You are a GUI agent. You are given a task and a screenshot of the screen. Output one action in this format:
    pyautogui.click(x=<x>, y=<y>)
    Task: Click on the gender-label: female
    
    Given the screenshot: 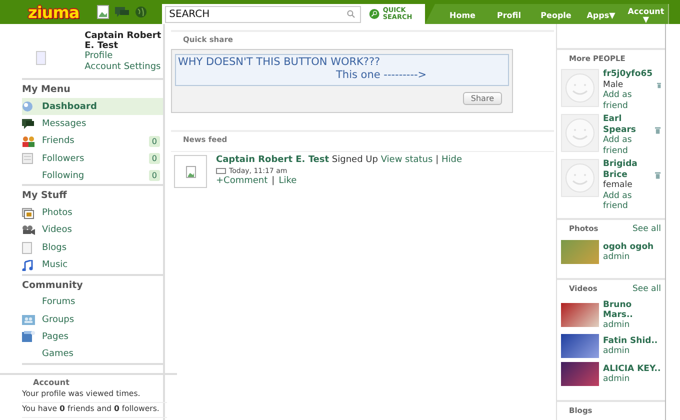 What is the action you would take?
    pyautogui.click(x=618, y=185)
    